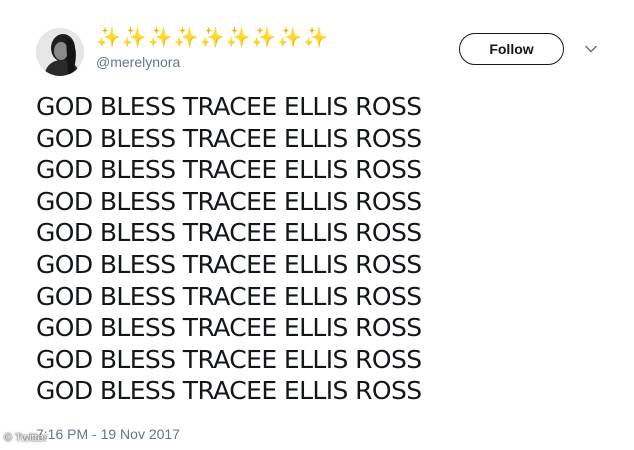 This screenshot has width=634, height=450. I want to click on avatar-photo, so click(60, 52).